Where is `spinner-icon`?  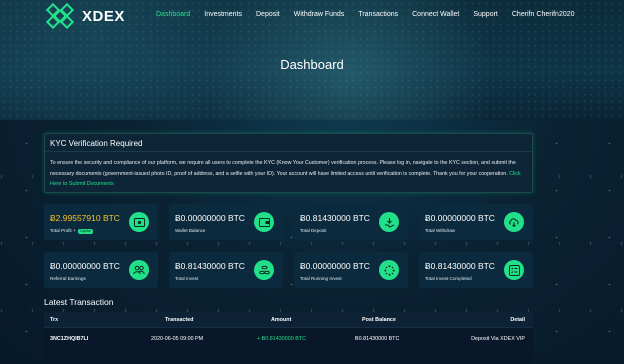
spinner-icon is located at coordinates (389, 270).